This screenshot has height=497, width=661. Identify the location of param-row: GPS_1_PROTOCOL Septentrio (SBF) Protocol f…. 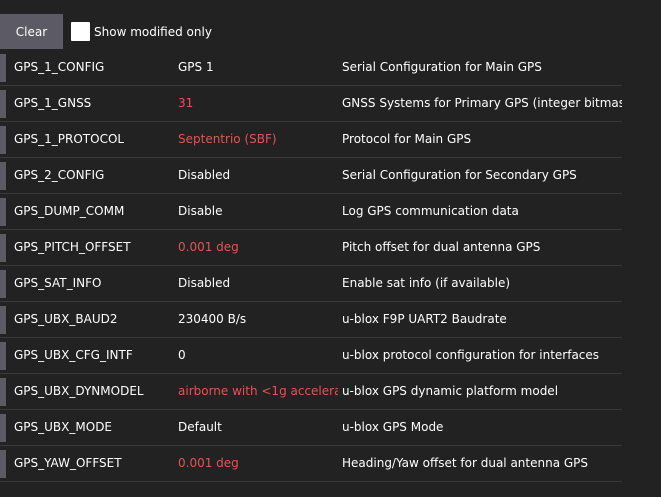
(311, 140).